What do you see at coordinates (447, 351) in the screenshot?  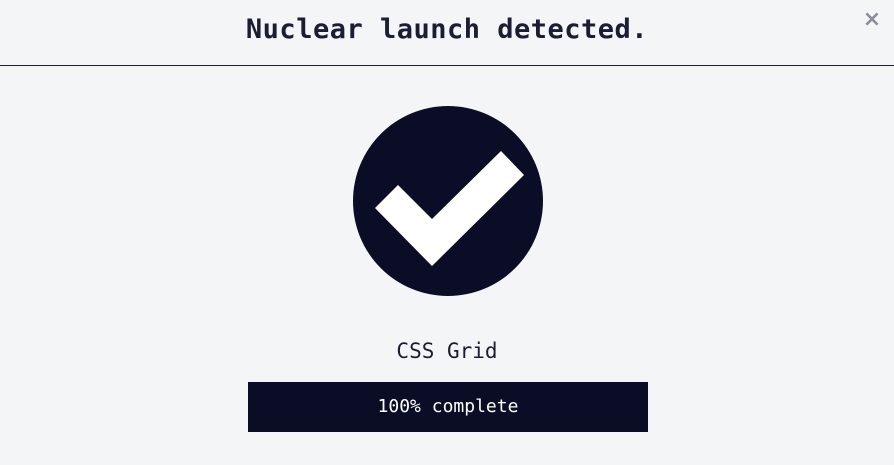 I see `item-name: CSS Grid` at bounding box center [447, 351].